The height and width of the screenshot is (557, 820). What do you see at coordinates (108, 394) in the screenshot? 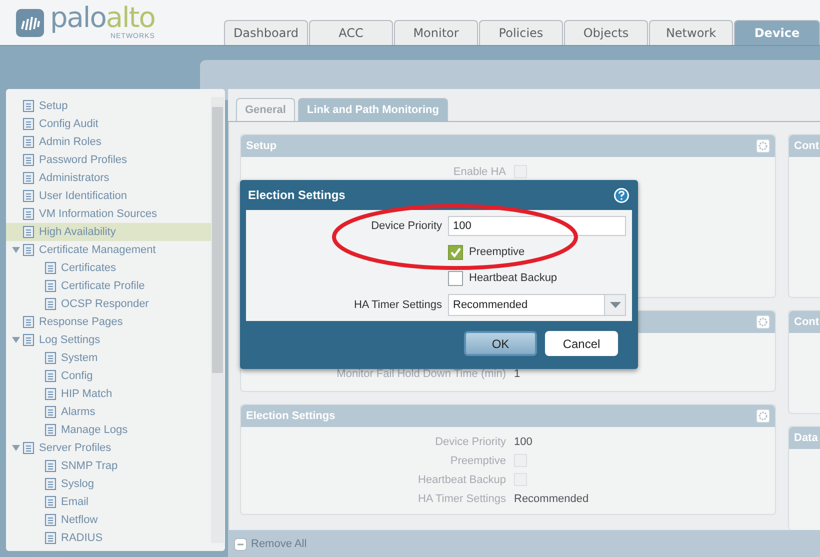
I see `tree-item: HIP Match` at bounding box center [108, 394].